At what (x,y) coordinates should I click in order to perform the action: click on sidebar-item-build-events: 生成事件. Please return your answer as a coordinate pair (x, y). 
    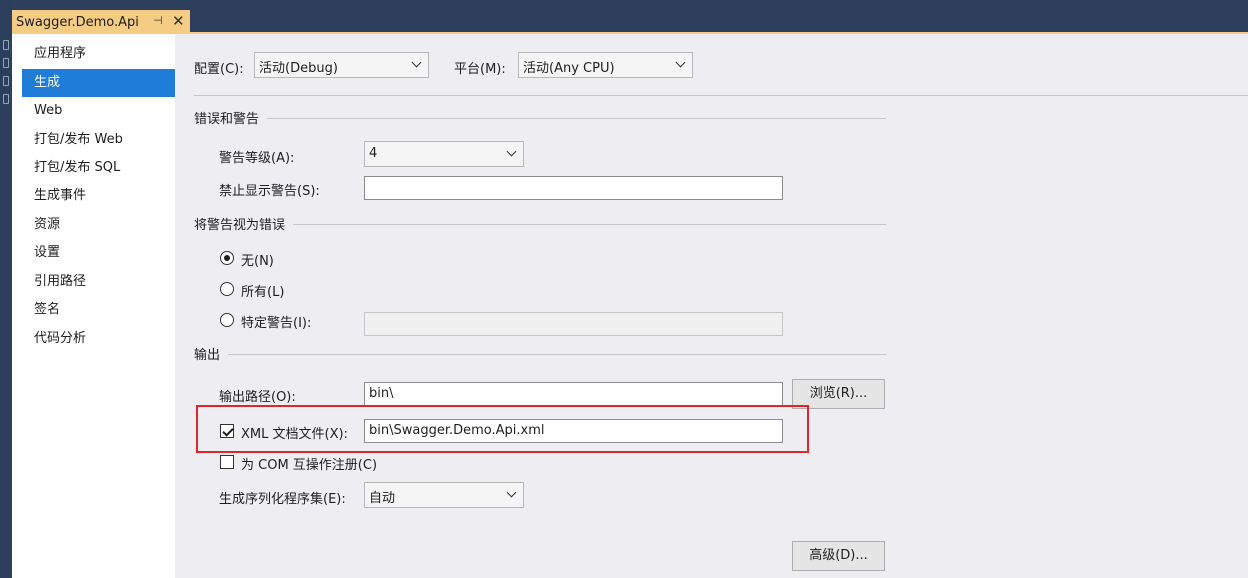
    Looking at the image, I should click on (98, 196).